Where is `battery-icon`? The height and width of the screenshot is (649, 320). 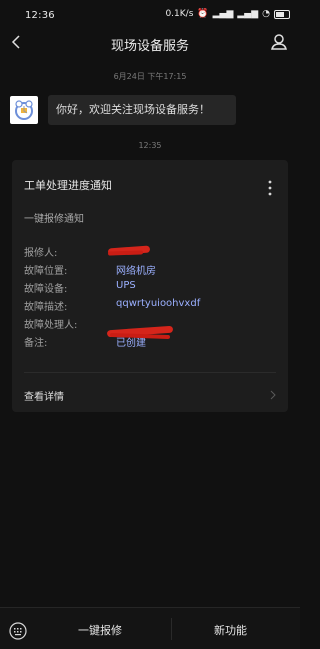
battery-icon is located at coordinates (282, 14).